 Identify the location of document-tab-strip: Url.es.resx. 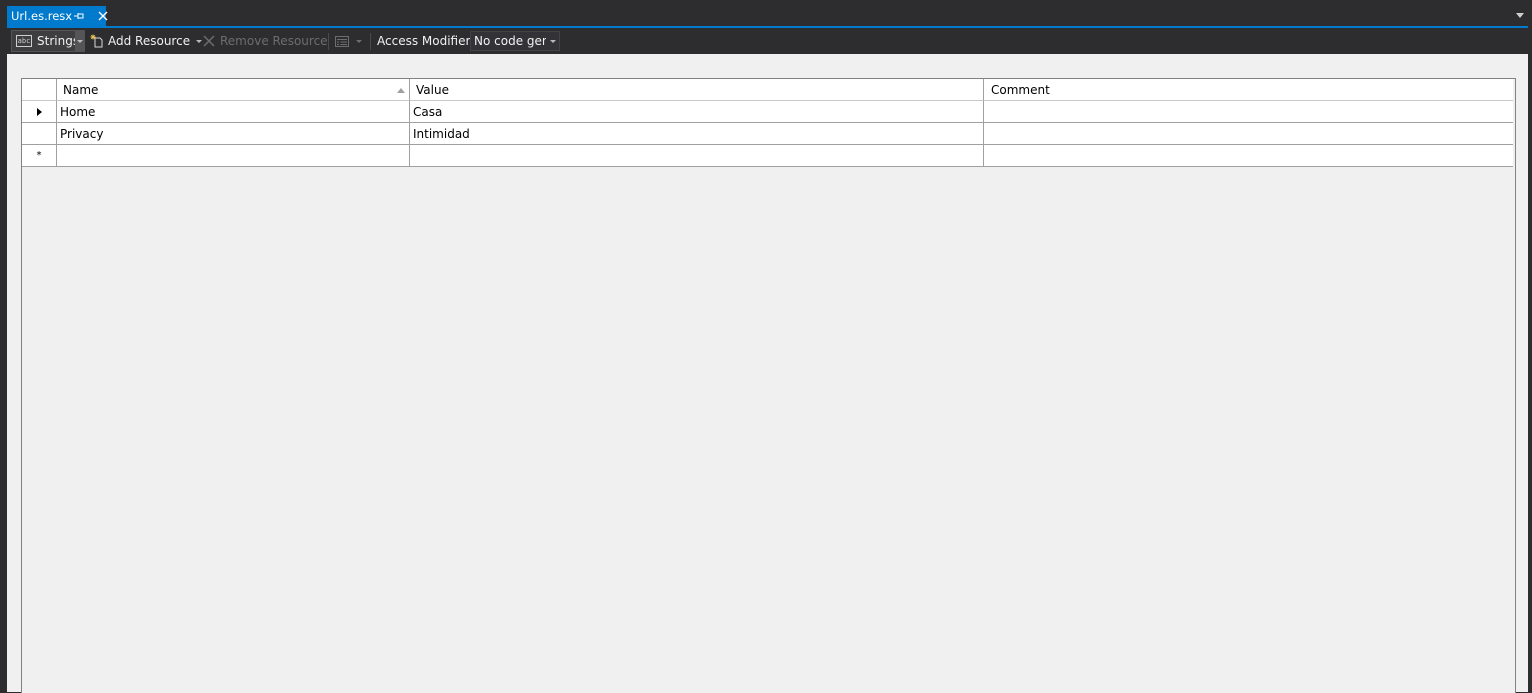
(766, 13).